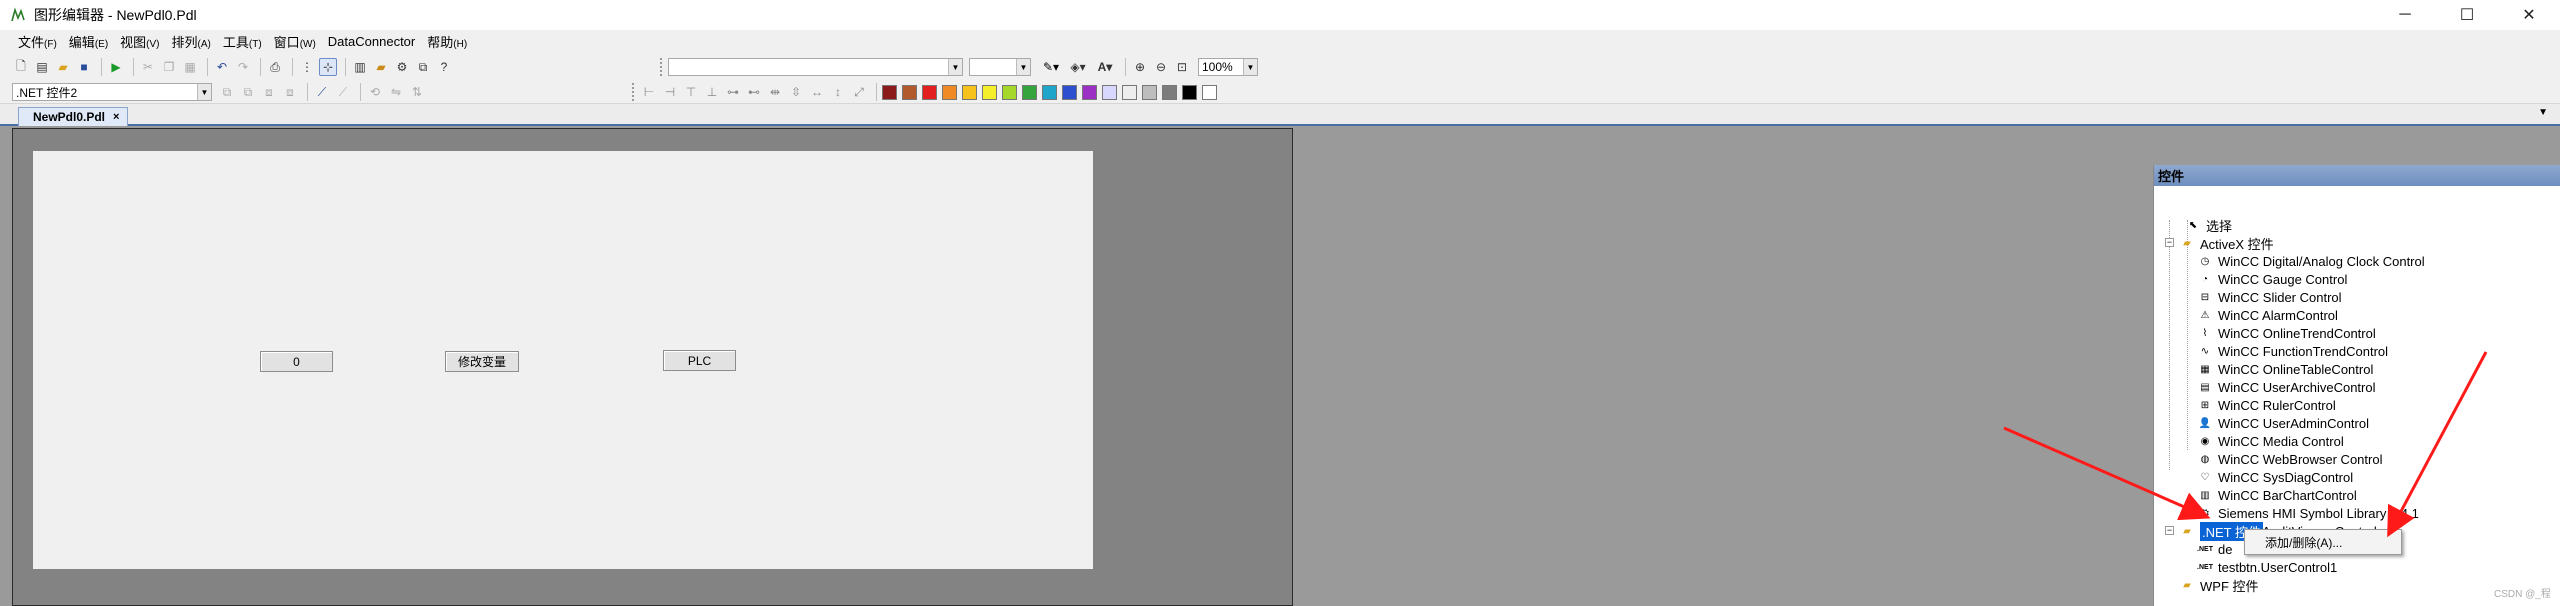 This screenshot has width=2560, height=606. I want to click on object-selector-combo: .NET 控件2 ▼, so click(112, 92).